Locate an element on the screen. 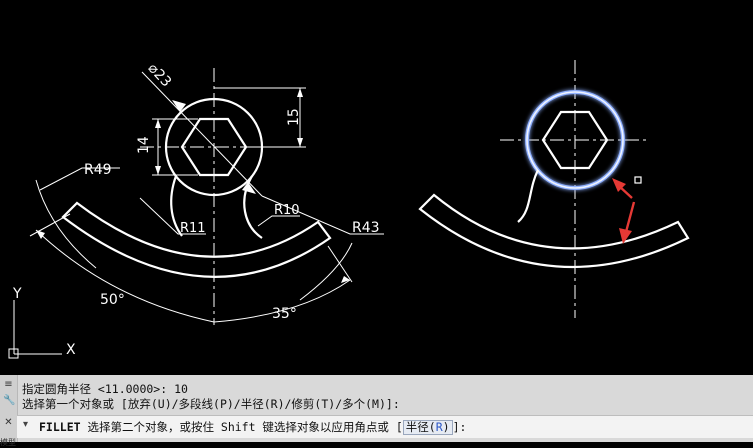  dim-r43-text: R43 is located at coordinates (366, 228).